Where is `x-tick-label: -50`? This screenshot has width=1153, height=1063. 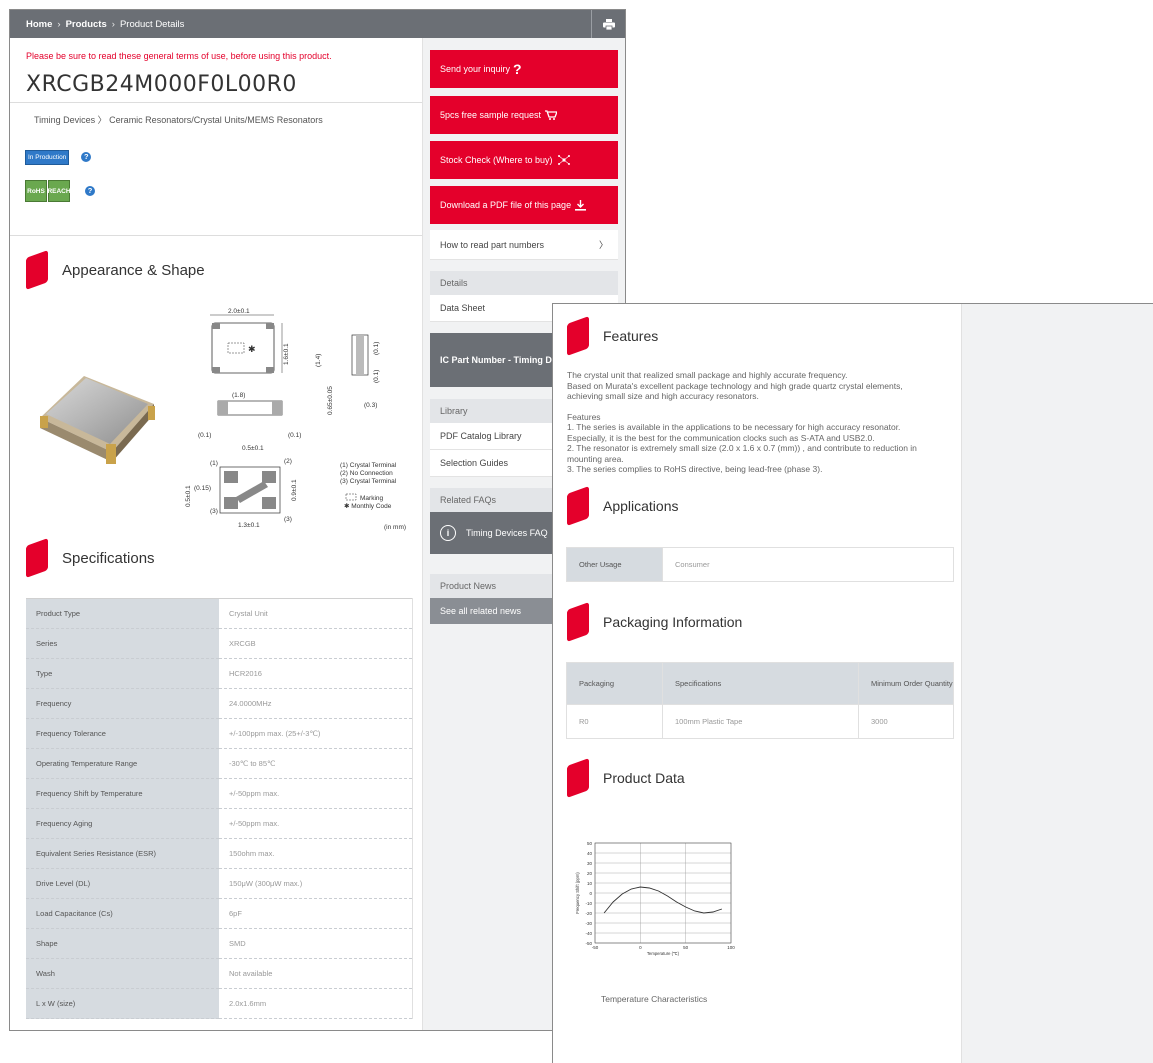 x-tick-label: -50 is located at coordinates (595, 947).